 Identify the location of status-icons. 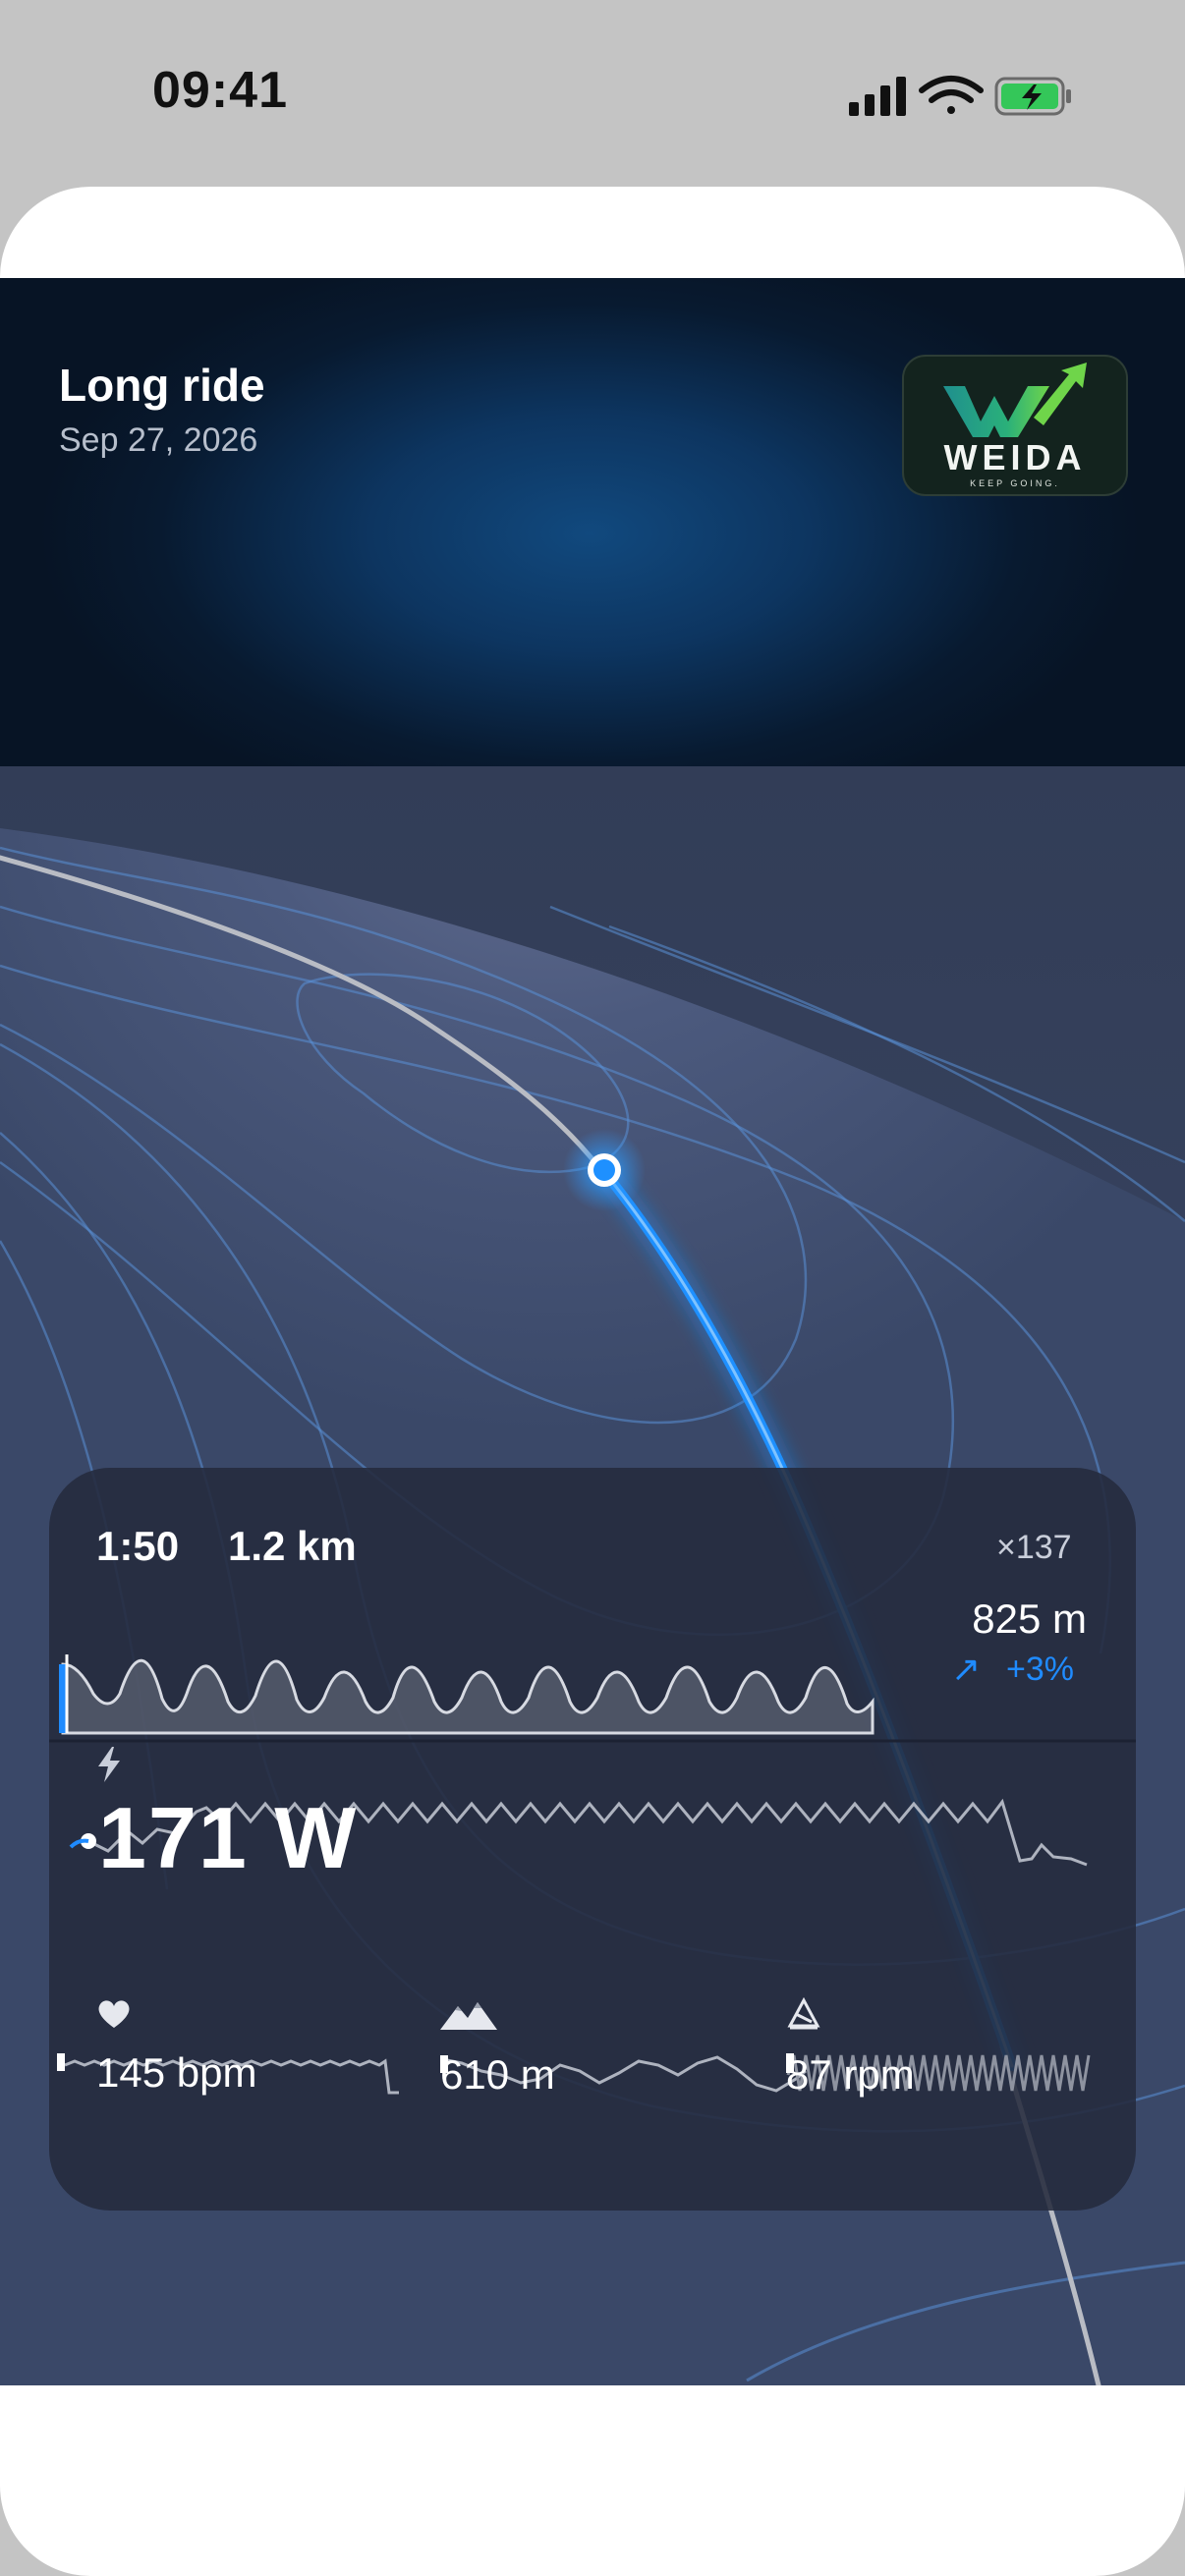
(965, 98).